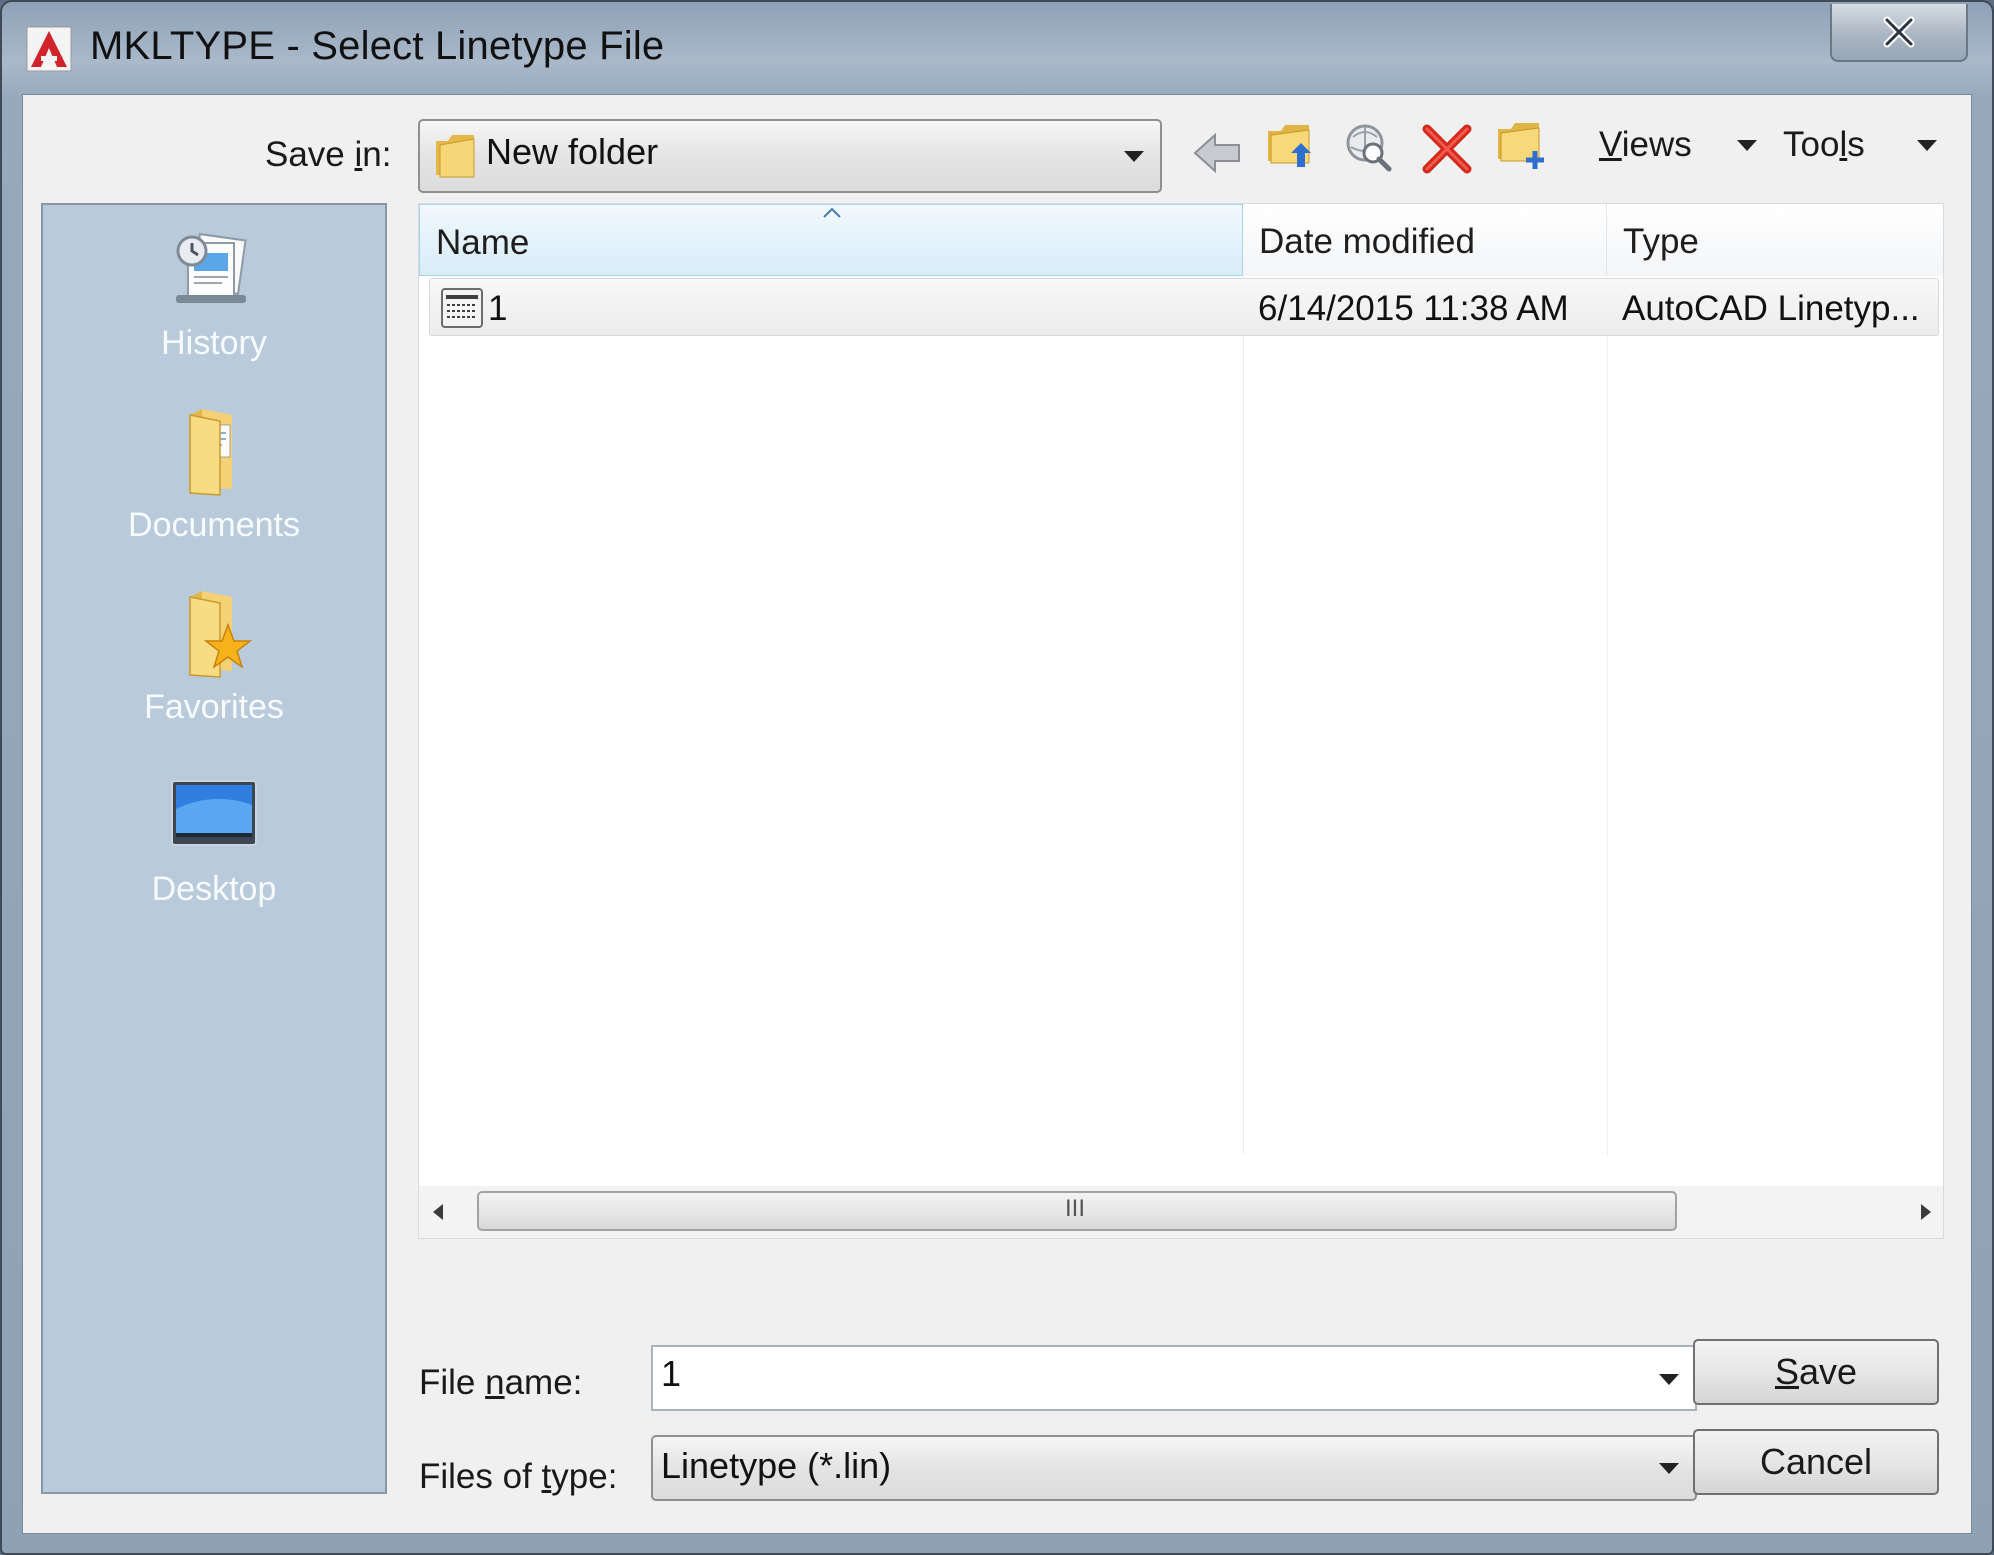 The width and height of the screenshot is (1994, 1555). Describe the element at coordinates (501, 1382) in the screenshot. I see `file-name-label: File name:` at that location.